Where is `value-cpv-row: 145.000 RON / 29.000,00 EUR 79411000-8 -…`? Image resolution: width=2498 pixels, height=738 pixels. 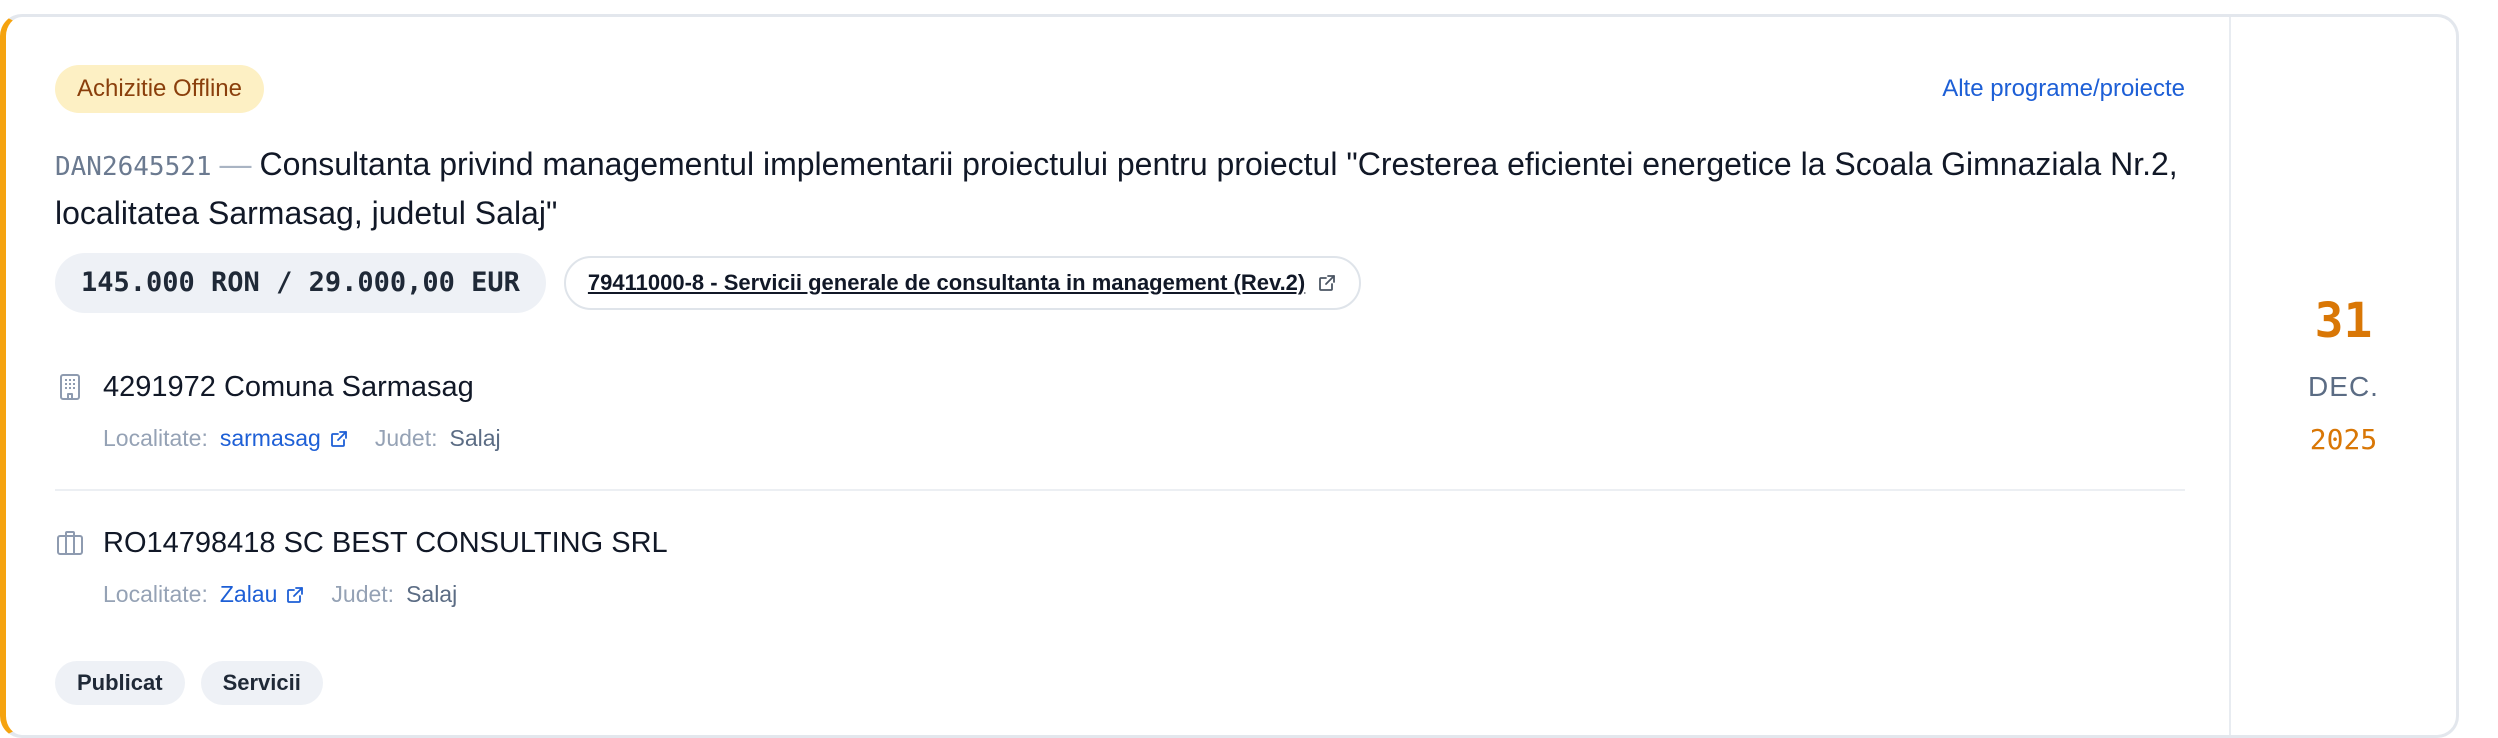 value-cpv-row: 145.000 RON / 29.000,00 EUR 79411000-8 -… is located at coordinates (708, 283).